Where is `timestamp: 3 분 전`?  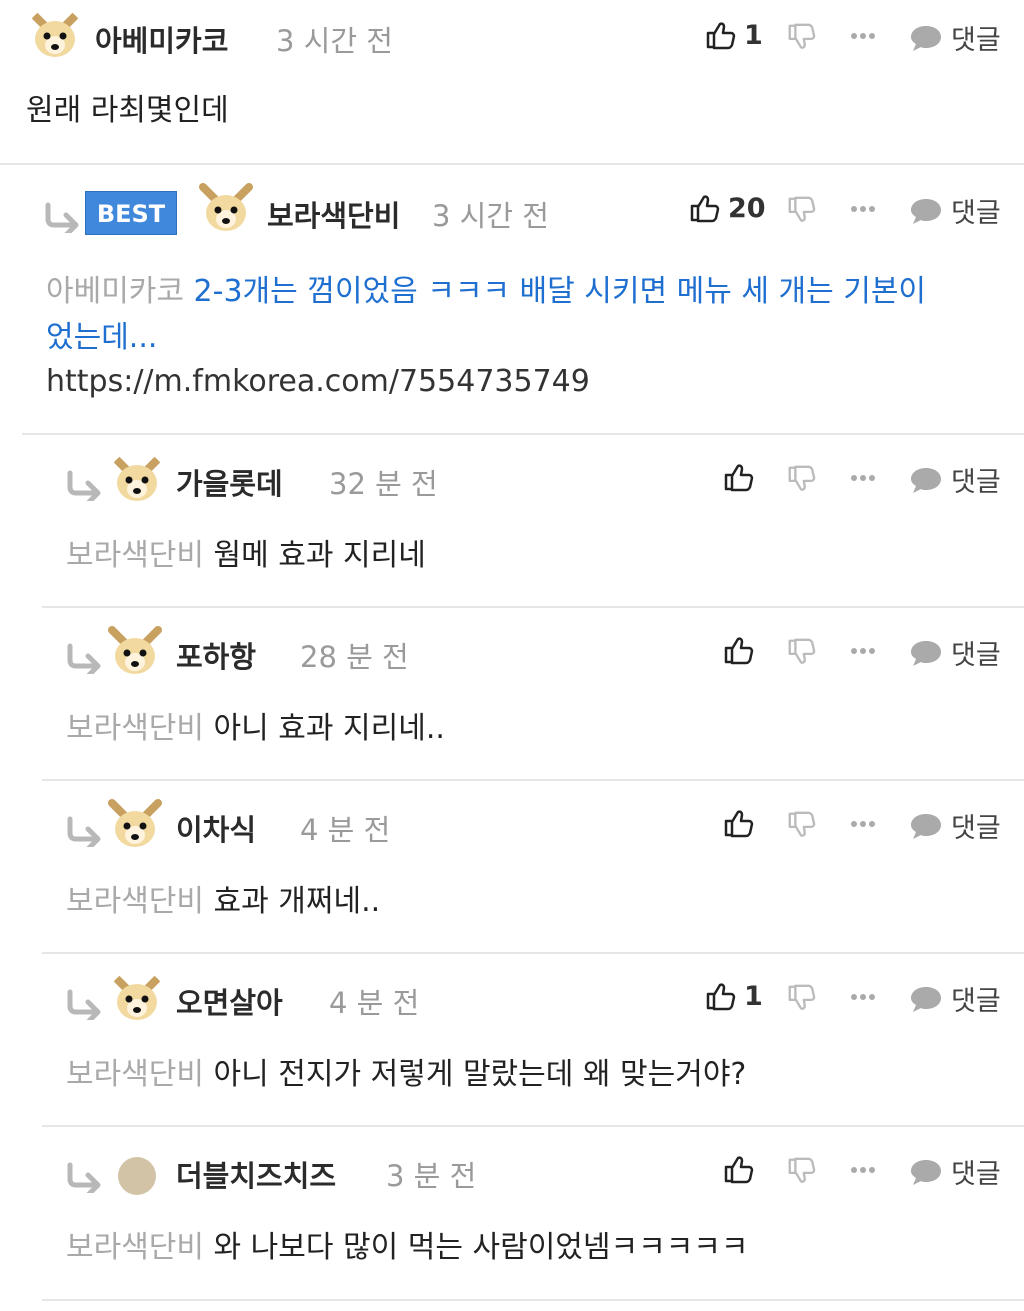
timestamp: 3 분 전 is located at coordinates (431, 1176).